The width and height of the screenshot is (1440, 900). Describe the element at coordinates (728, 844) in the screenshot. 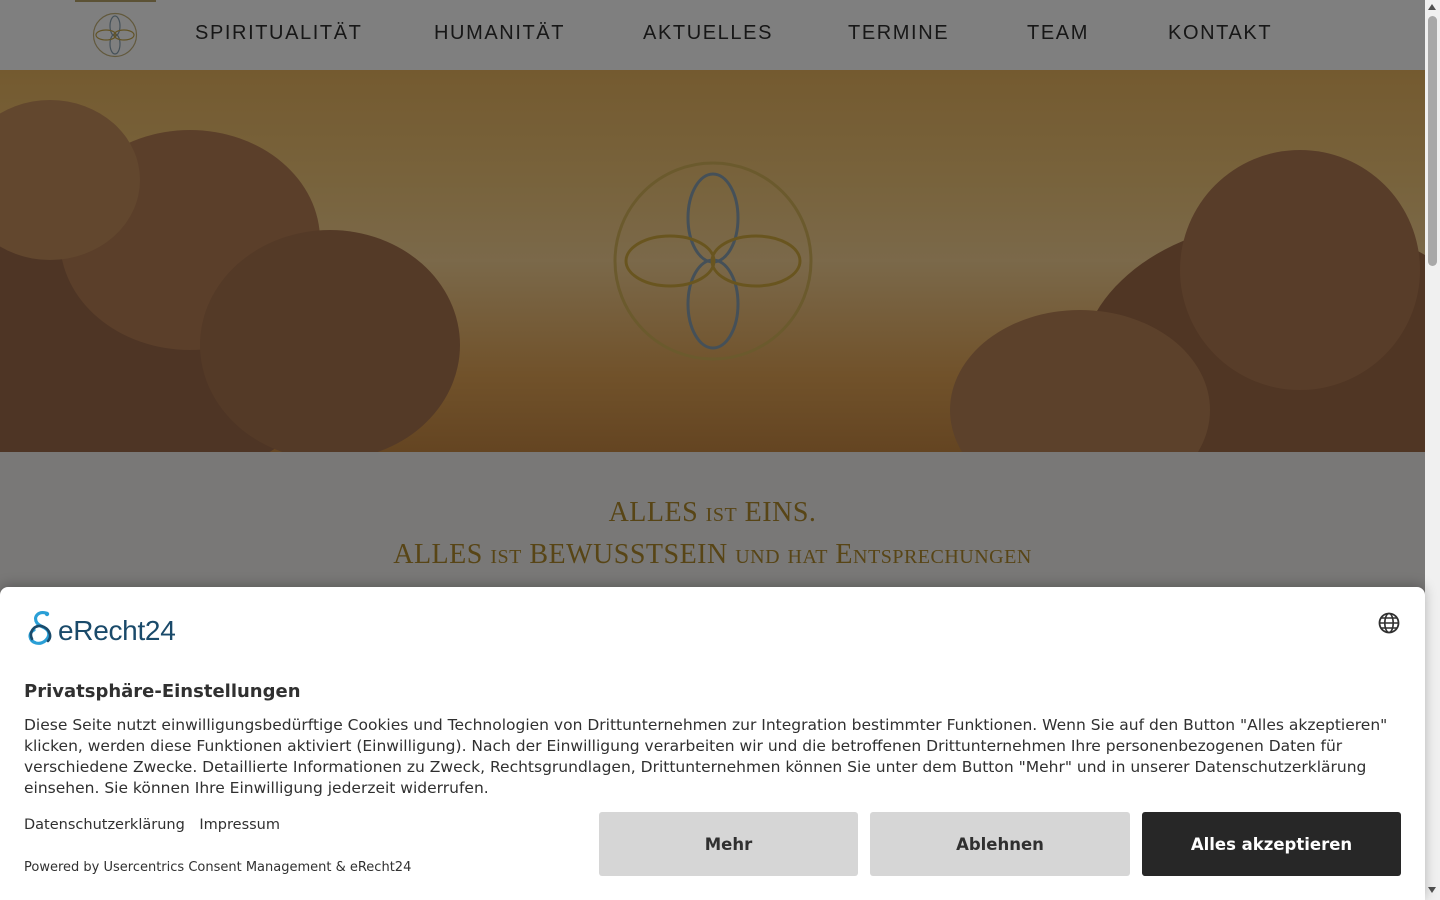

I see `more-button: Mehr` at that location.